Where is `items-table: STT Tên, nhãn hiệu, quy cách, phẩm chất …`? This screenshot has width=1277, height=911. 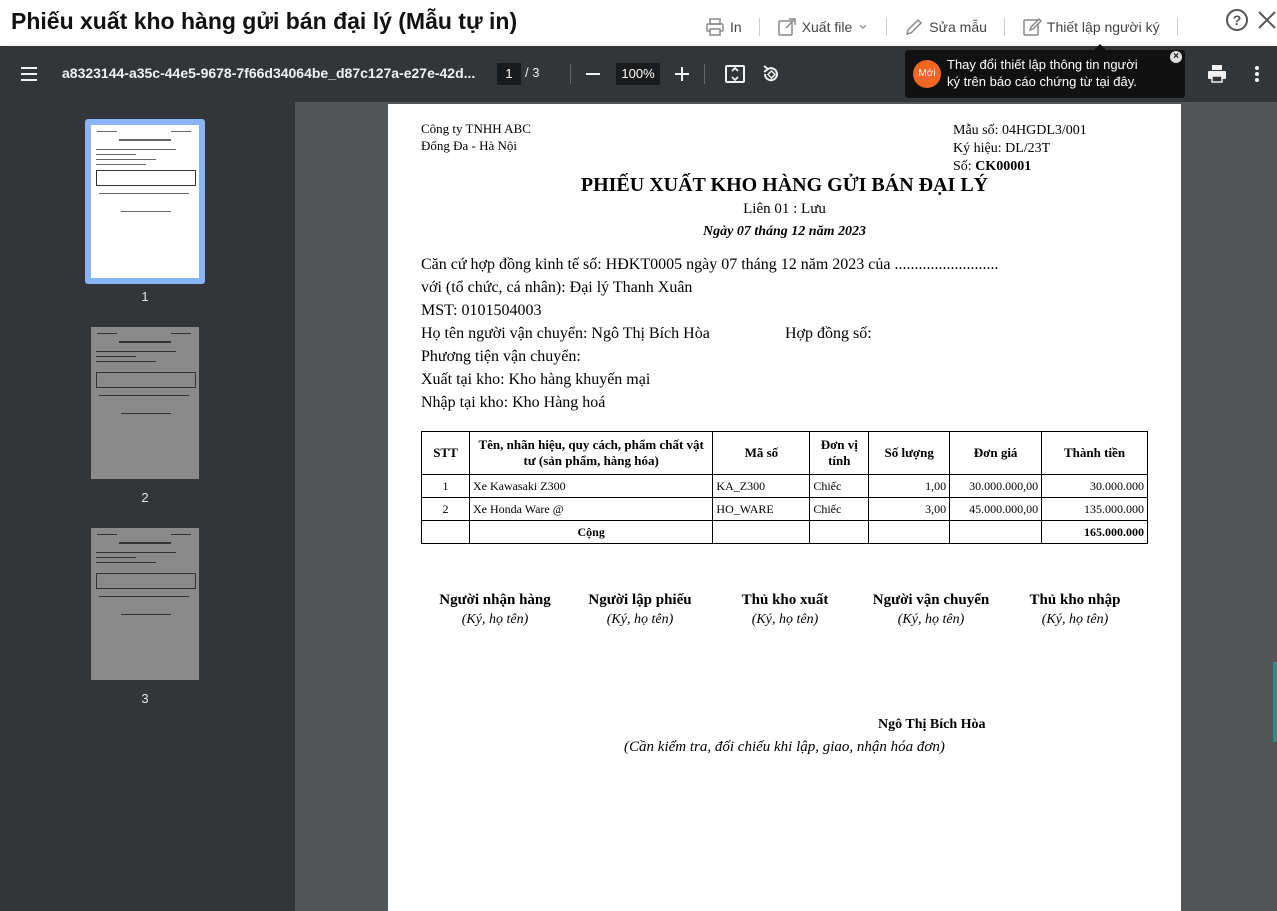
items-table: STT Tên, nhãn hiệu, quy cách, phẩm chất … is located at coordinates (784, 487).